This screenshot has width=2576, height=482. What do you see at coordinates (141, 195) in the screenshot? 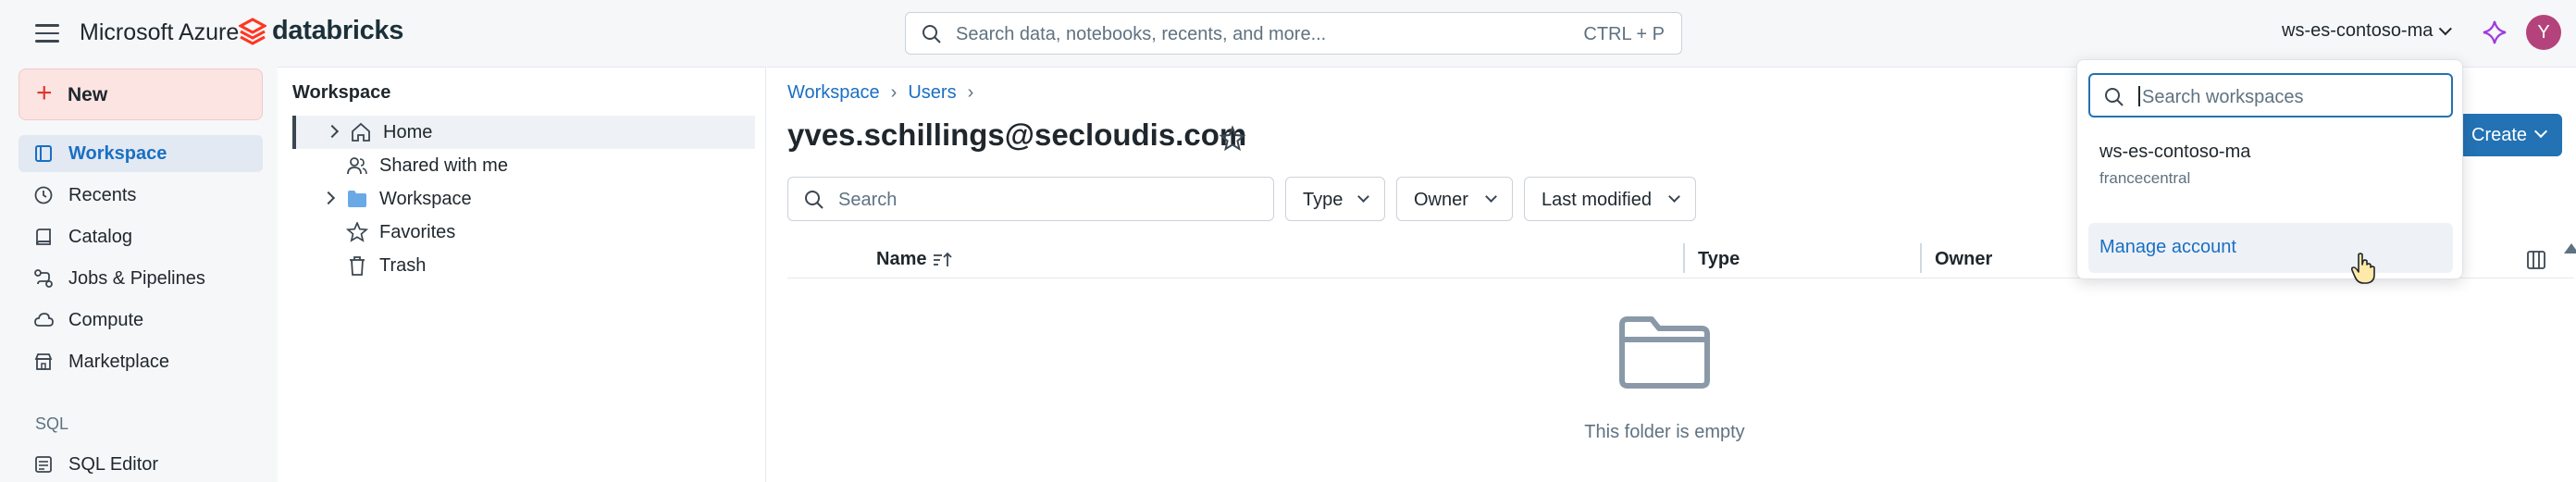
I see `sidebar-item-recents: Recents` at bounding box center [141, 195].